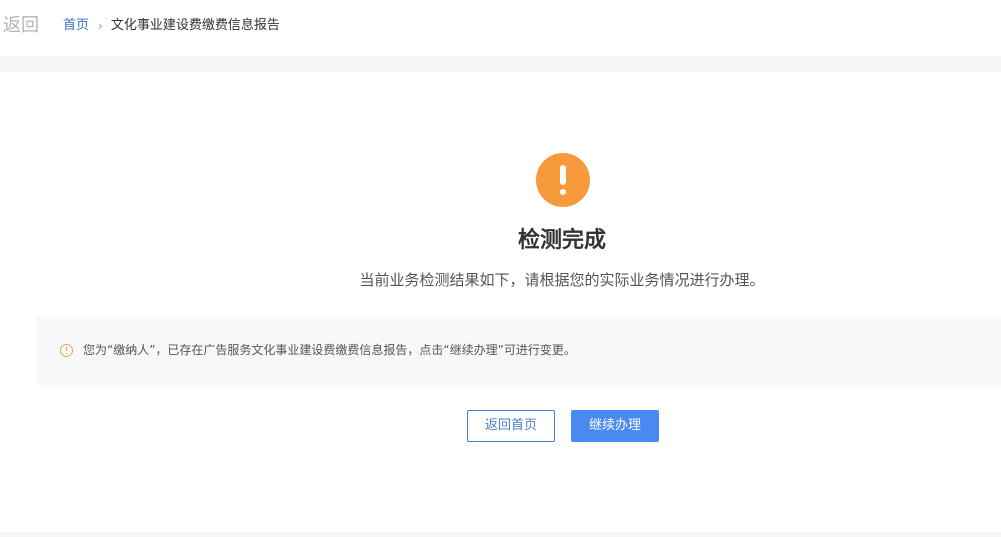  What do you see at coordinates (511, 426) in the screenshot?
I see `return-home-button: 返回首页` at bounding box center [511, 426].